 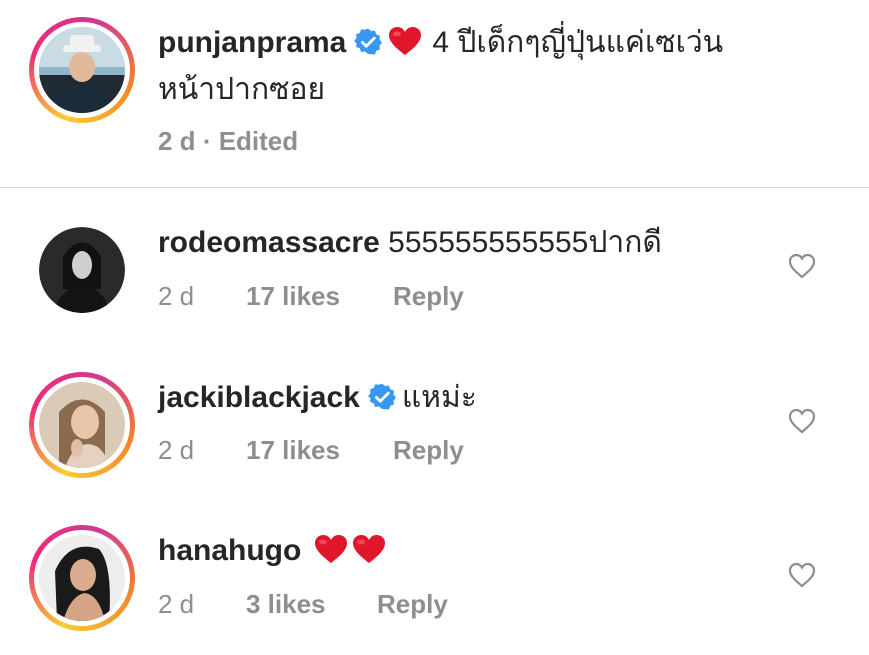 I want to click on comment-3-likes: 3 likes, so click(x=286, y=604).